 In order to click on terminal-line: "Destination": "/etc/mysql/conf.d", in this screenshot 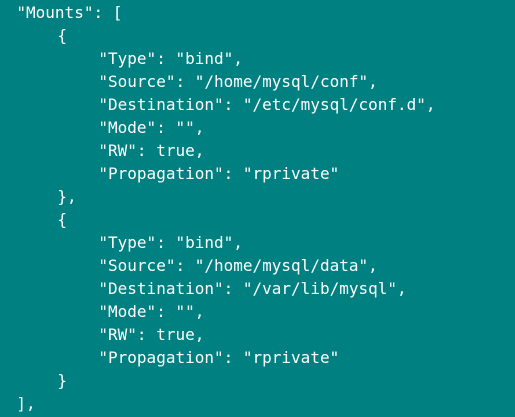, I will do `click(267, 104)`.